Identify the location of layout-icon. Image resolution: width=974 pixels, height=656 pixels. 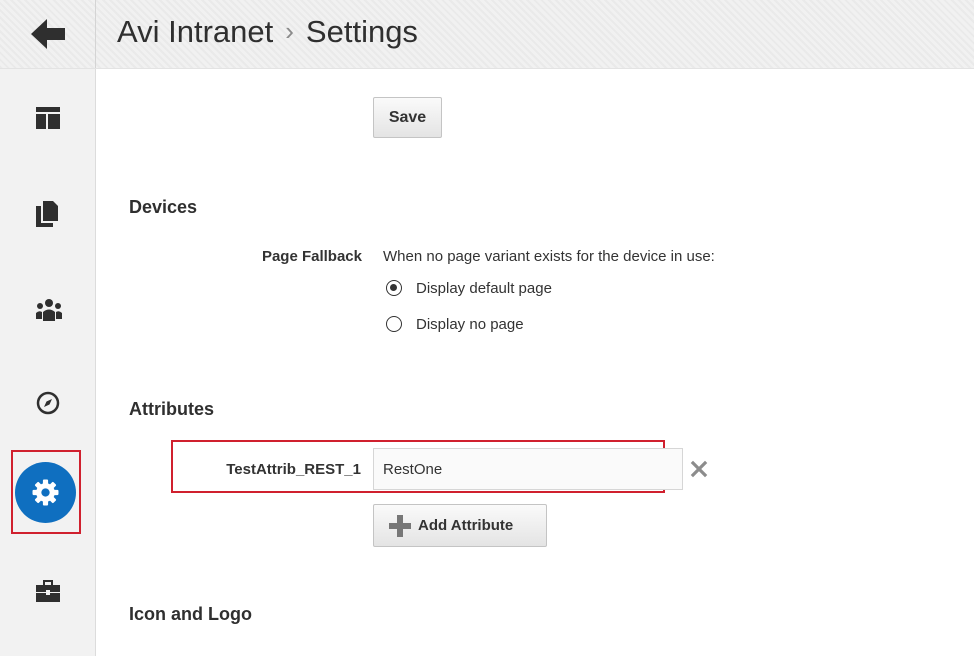
(48, 118).